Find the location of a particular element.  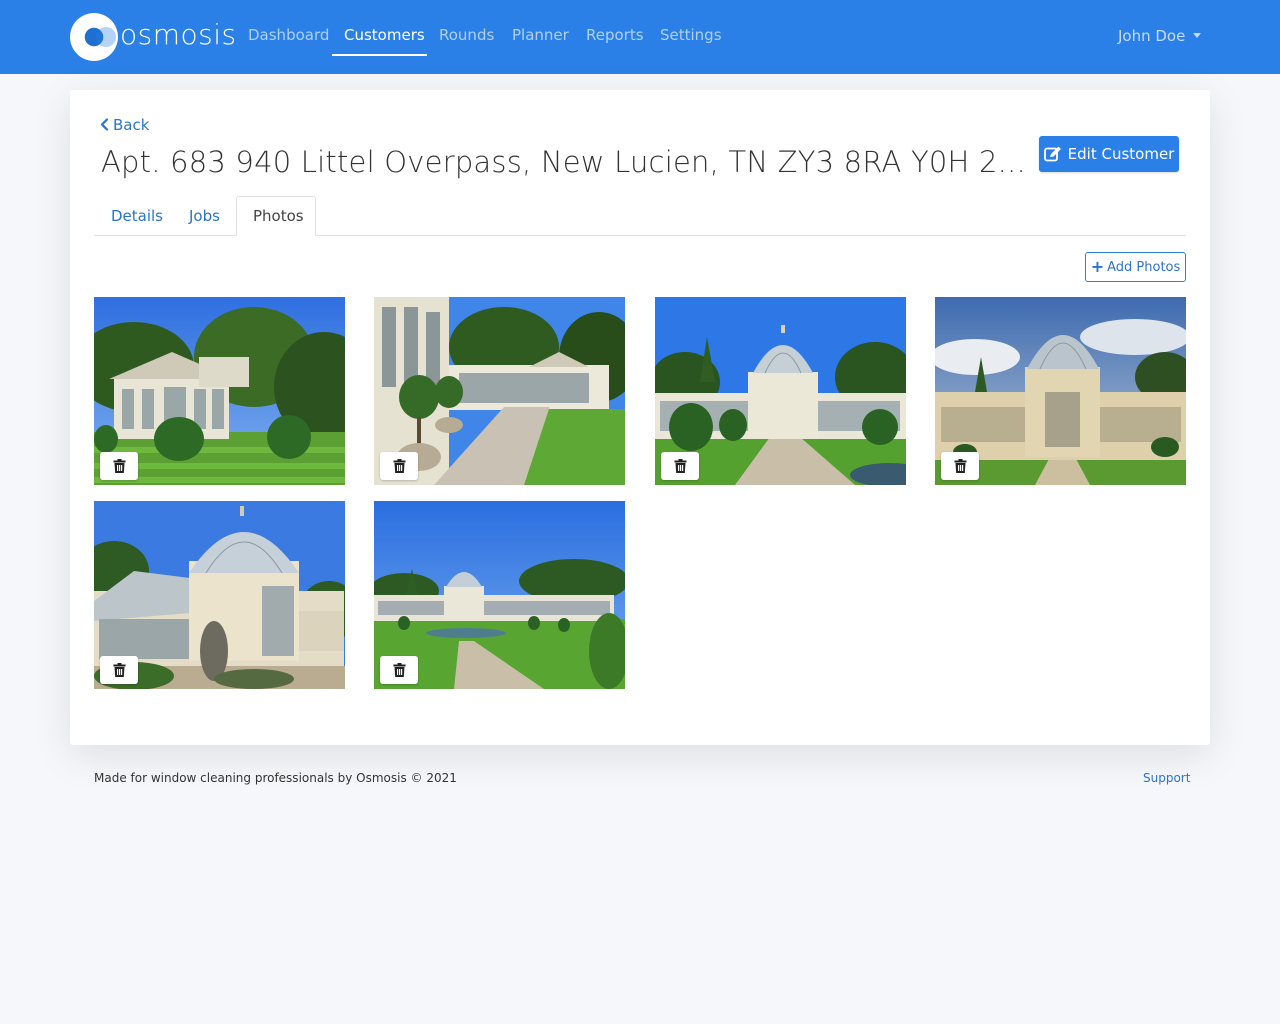

tab-details: Details is located at coordinates (137, 216).